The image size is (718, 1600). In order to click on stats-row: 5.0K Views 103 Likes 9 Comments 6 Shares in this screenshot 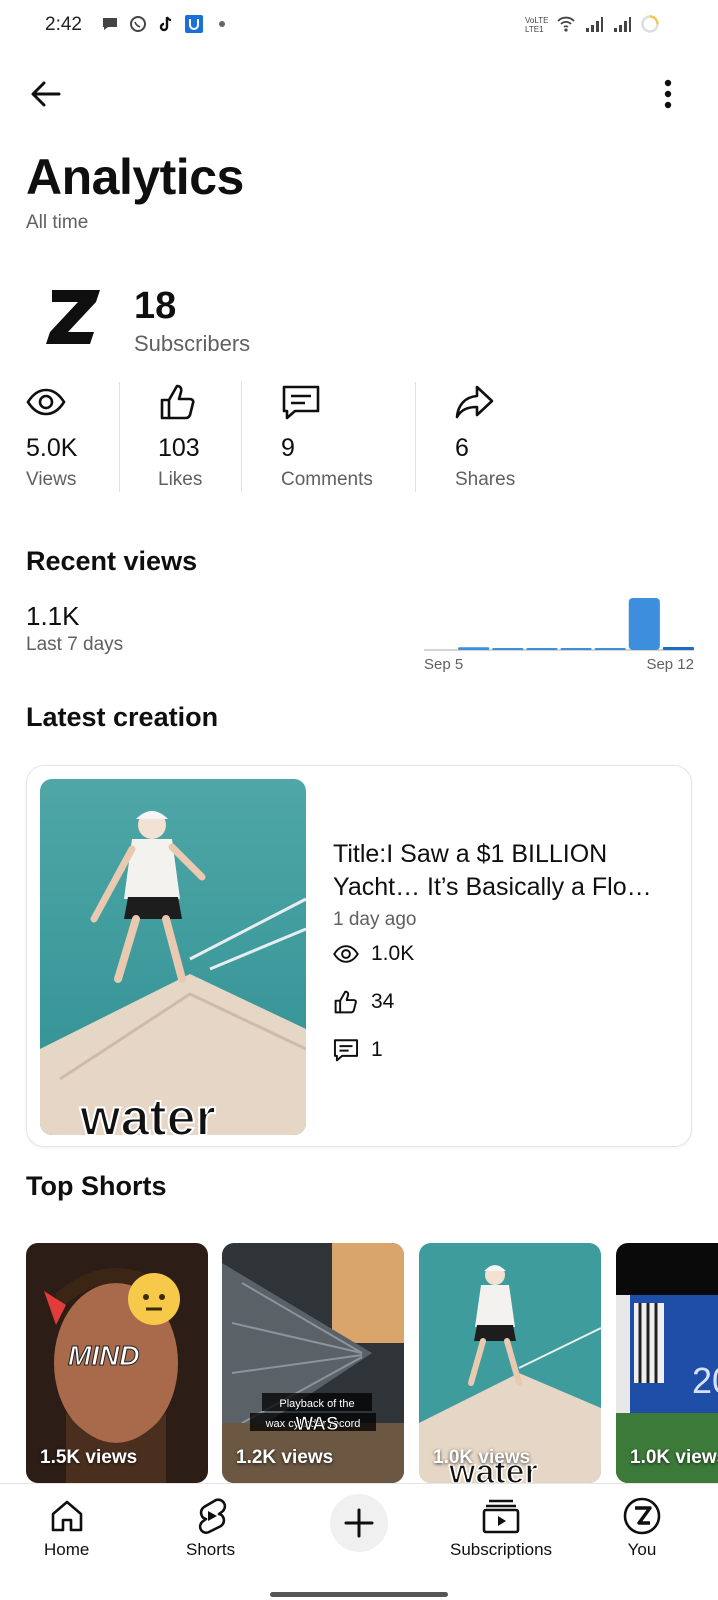, I will do `click(359, 438)`.